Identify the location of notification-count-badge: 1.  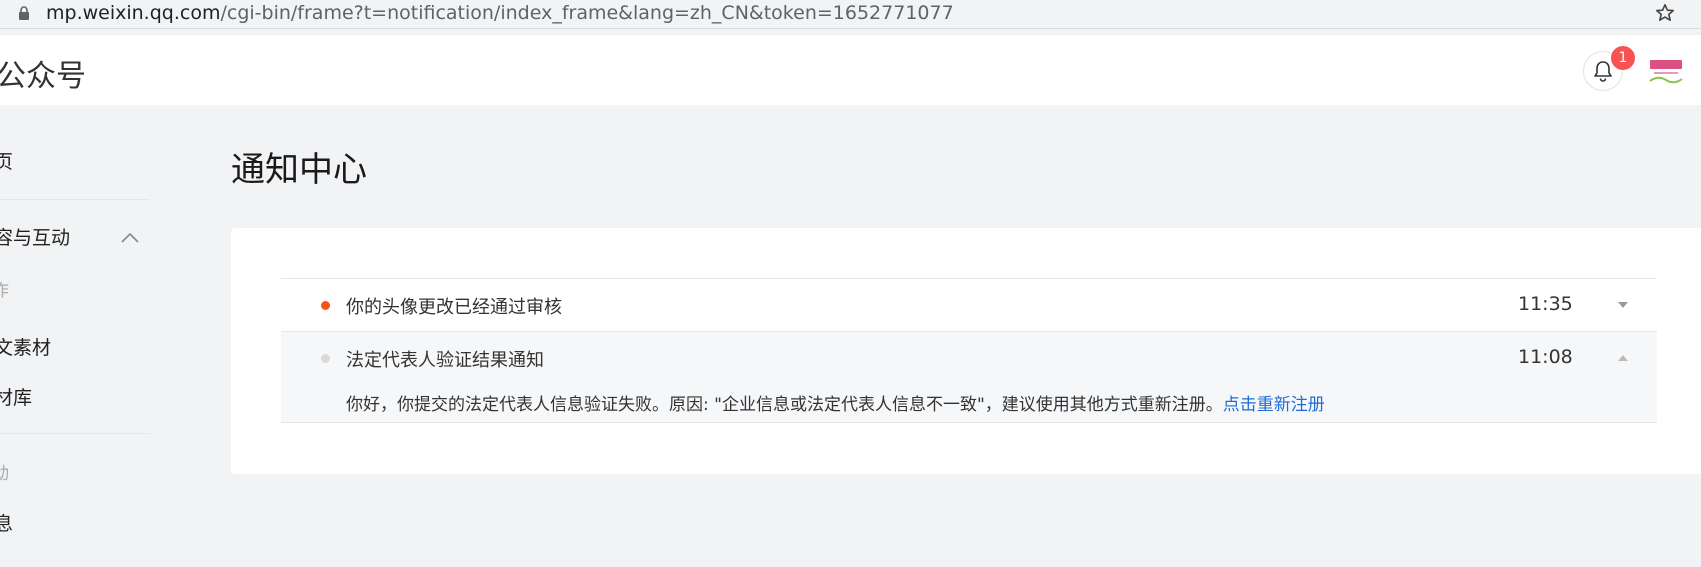
(1623, 58).